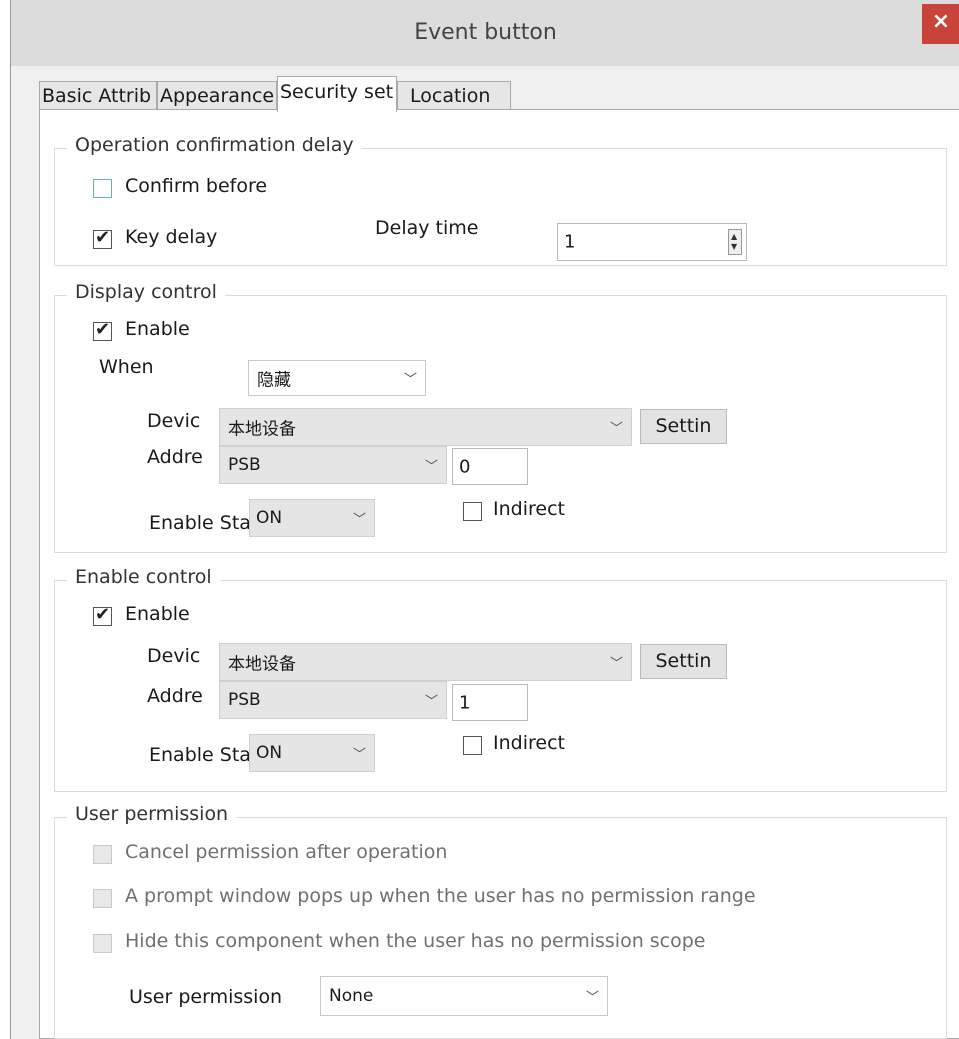 This screenshot has height=1039, width=959. I want to click on when-label: When, so click(126, 367).